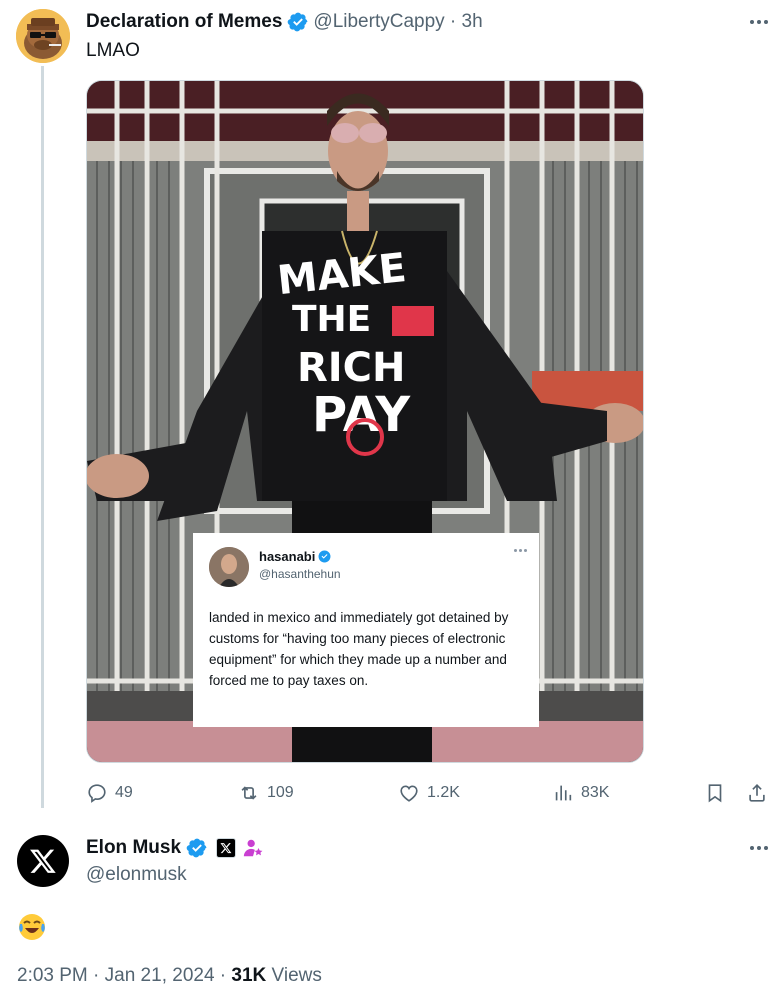  What do you see at coordinates (331, 319) in the screenshot?
I see `shirt-text-line-2: THE` at bounding box center [331, 319].